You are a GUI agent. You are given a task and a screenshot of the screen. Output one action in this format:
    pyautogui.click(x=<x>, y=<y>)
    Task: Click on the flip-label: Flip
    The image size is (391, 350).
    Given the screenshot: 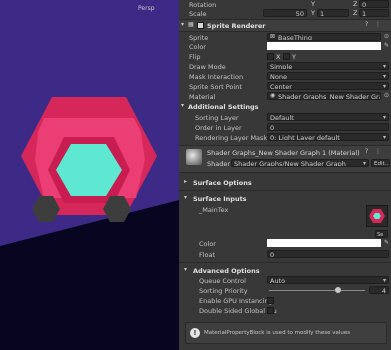 What is the action you would take?
    pyautogui.click(x=195, y=57)
    